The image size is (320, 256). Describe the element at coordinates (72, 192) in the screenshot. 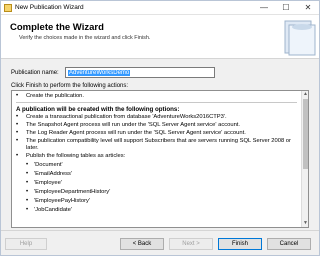

I see `table-article: 'EmployeeDepartmentHistory'` at that location.